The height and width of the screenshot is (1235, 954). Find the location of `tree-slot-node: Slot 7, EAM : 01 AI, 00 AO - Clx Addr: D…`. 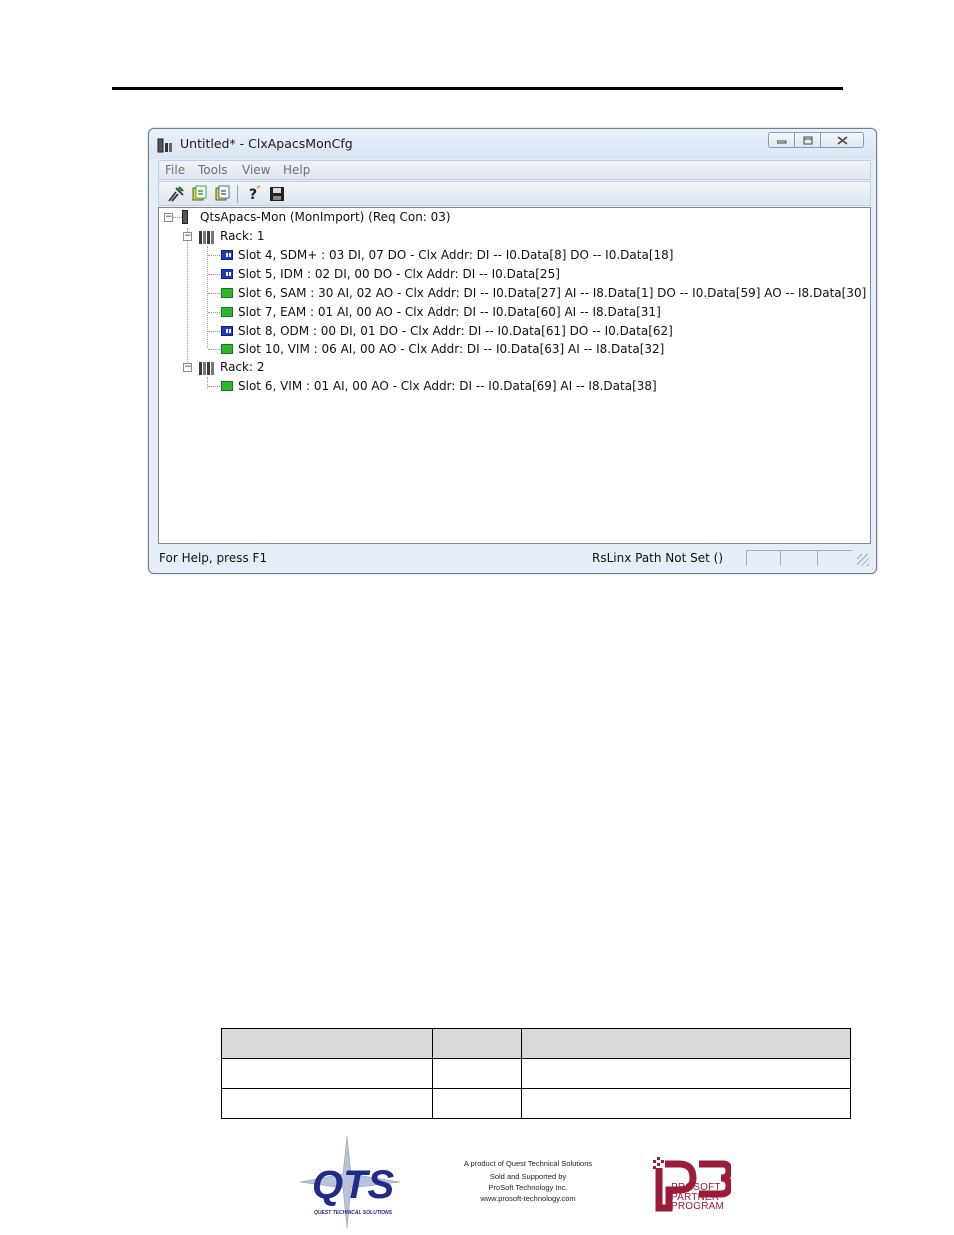

tree-slot-node: Slot 7, EAM : 01 AI, 00 AO - Clx Addr: D… is located at coordinates (441, 312).